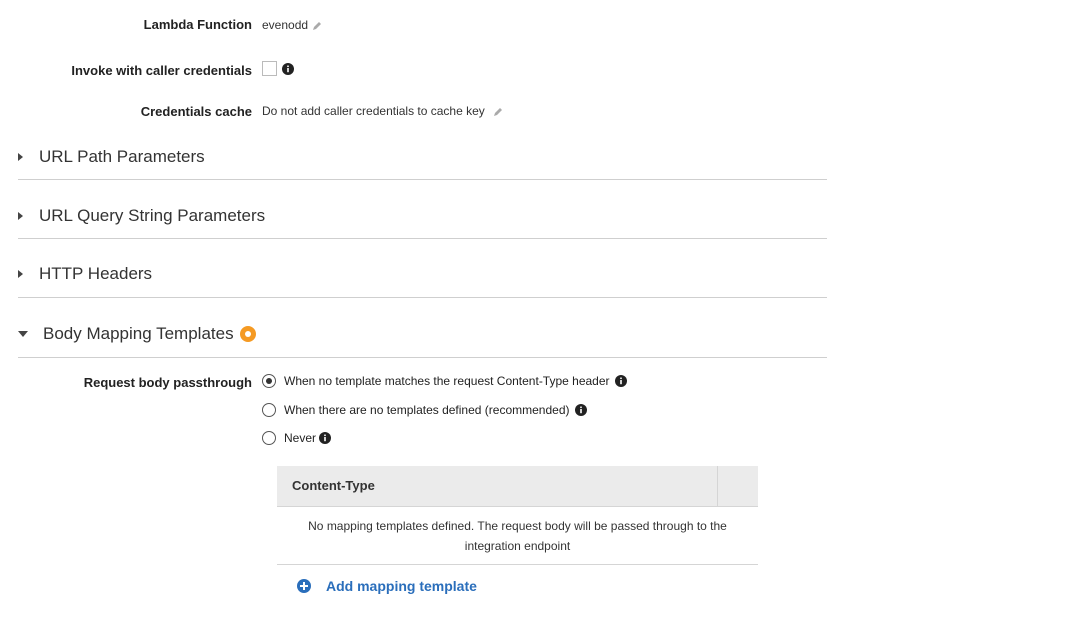 The image size is (1080, 619). I want to click on section-title: URL Query String Parameters, so click(152, 215).